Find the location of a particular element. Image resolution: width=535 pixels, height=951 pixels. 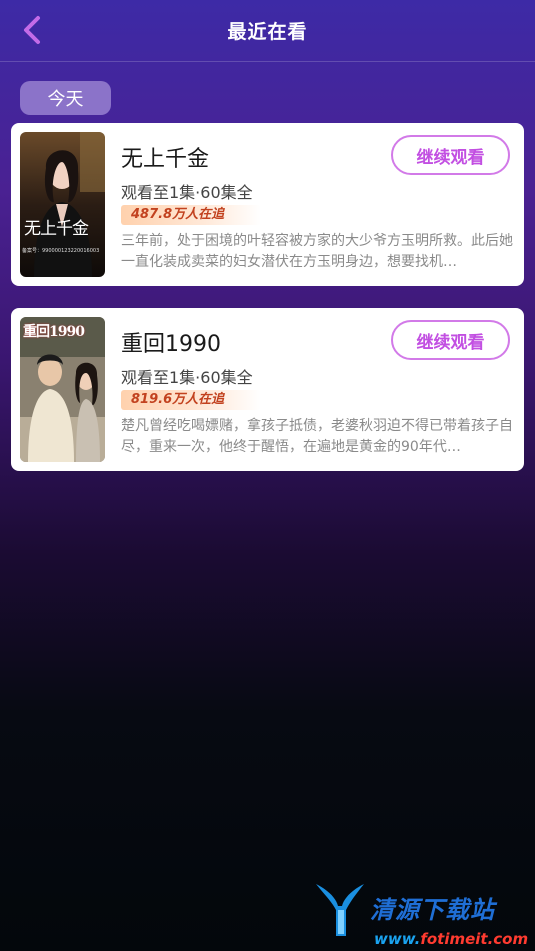

watermark-url-domain: fotimeit.com is located at coordinates (474, 939).